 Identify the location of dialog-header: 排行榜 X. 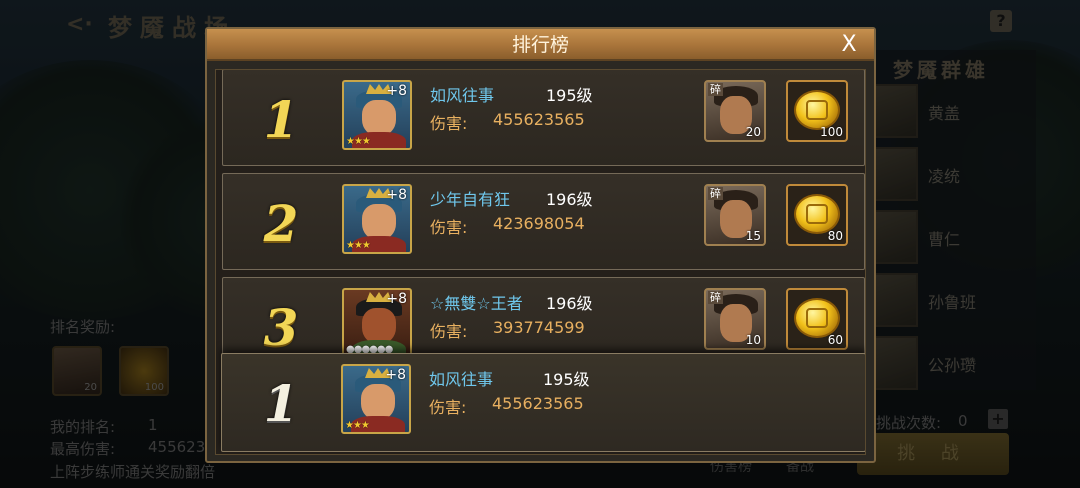
(540, 45).